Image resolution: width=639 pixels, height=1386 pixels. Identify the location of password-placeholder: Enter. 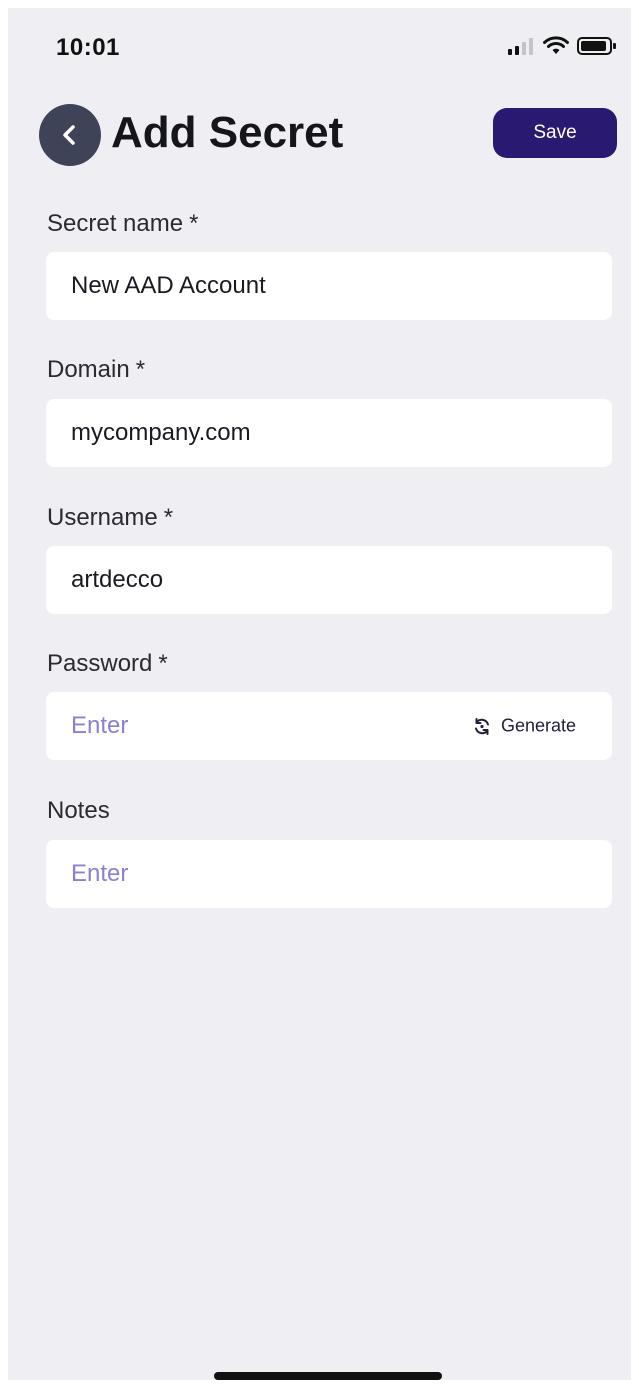
(100, 725).